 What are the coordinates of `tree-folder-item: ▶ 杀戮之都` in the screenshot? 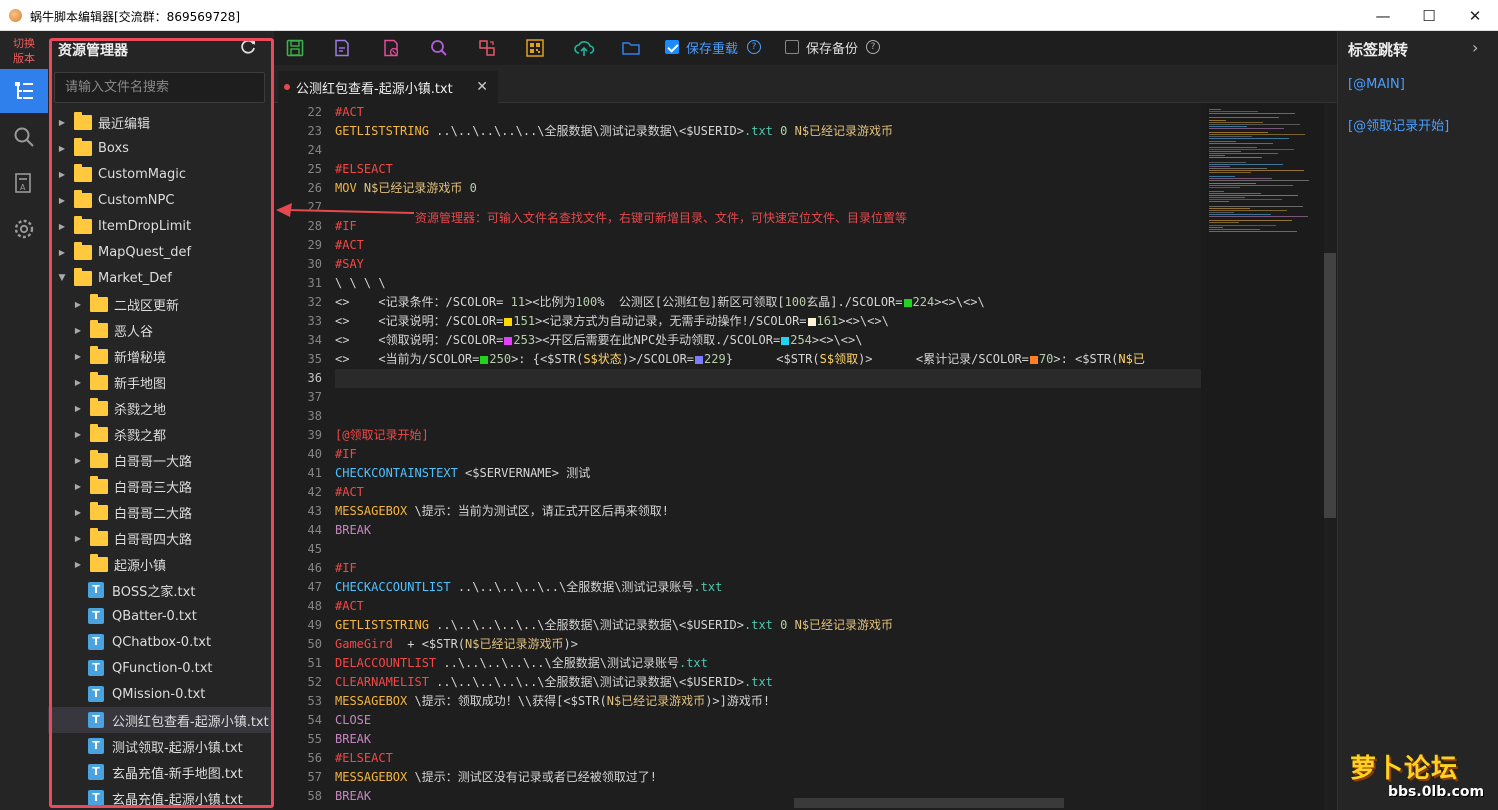 It's located at (161, 434).